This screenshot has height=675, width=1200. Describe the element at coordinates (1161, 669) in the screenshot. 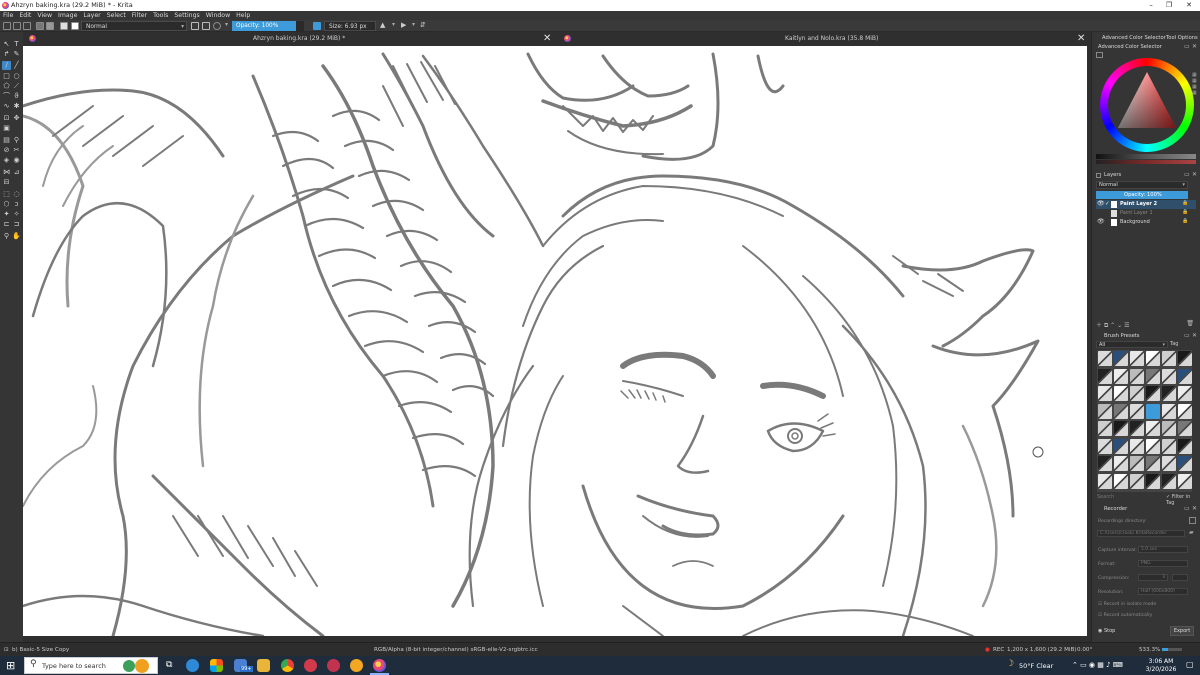

I see `clock-date: 3/20/2026` at that location.